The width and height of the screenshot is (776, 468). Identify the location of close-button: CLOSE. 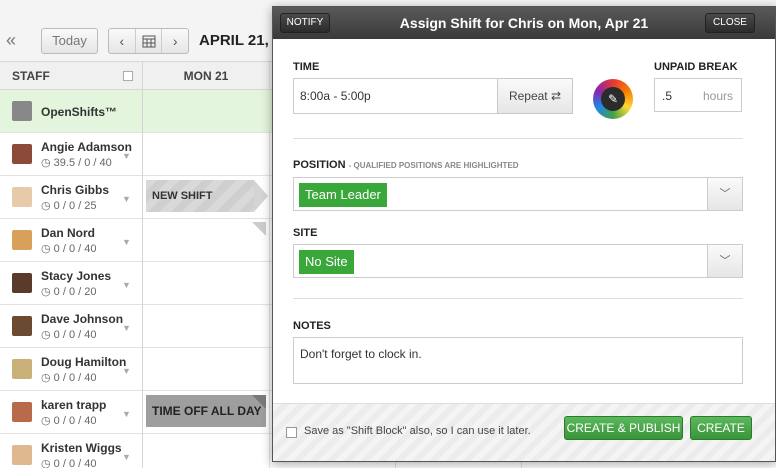
(730, 23).